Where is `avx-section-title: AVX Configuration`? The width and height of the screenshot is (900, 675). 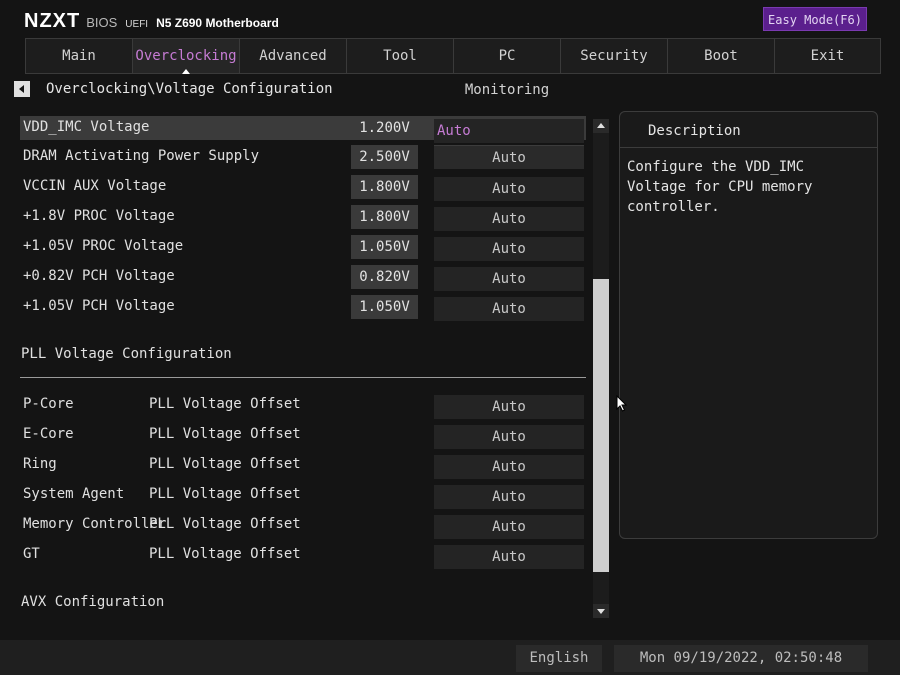
avx-section-title: AVX Configuration is located at coordinates (92, 602).